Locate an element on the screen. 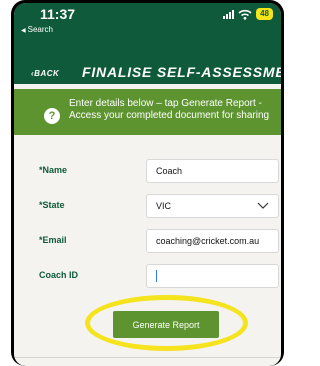  name-input: Coach is located at coordinates (212, 171).